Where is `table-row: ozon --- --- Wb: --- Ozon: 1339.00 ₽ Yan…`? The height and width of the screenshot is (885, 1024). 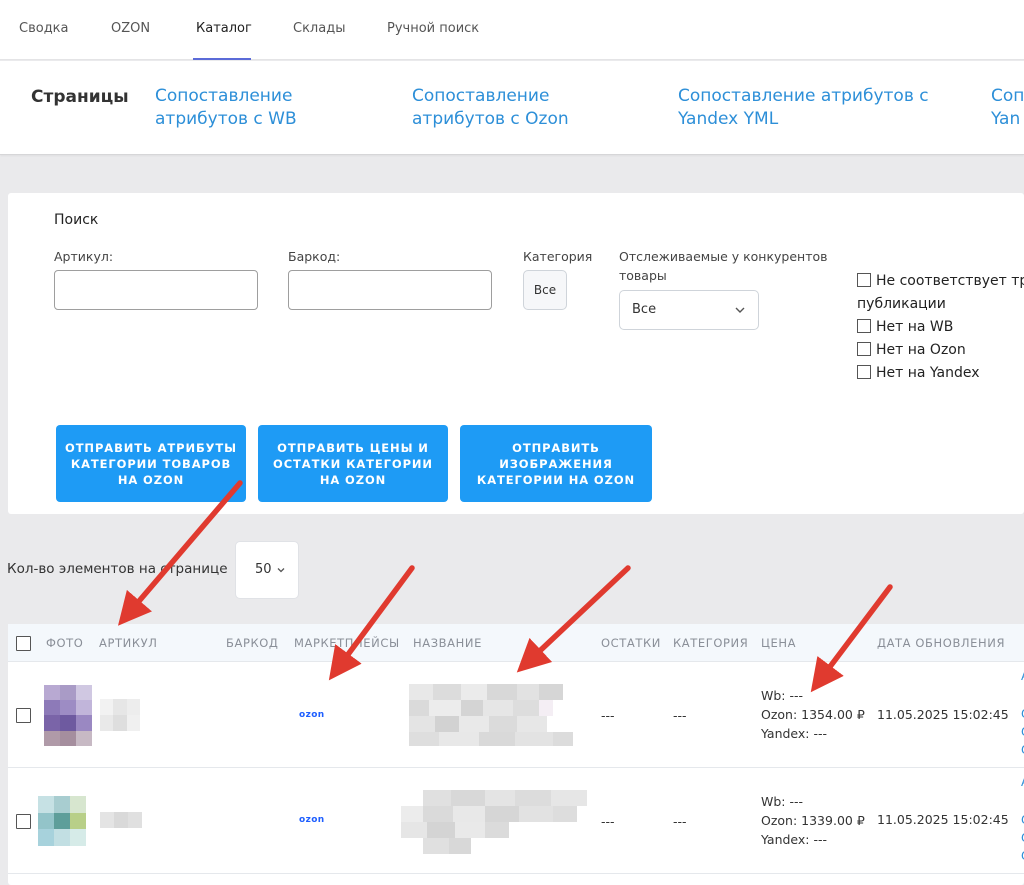
table-row: ozon --- --- Wb: --- Ozon: 1339.00 ₽ Yan… is located at coordinates (516, 821).